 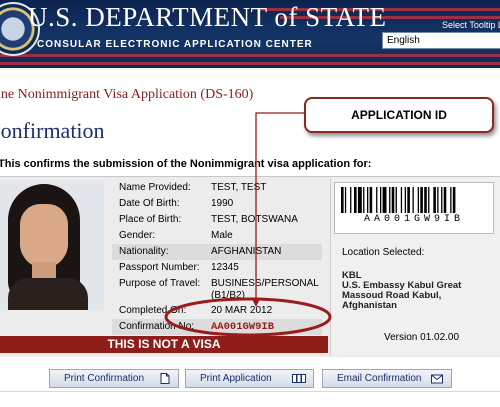 I want to click on divider, so click(x=250, y=391).